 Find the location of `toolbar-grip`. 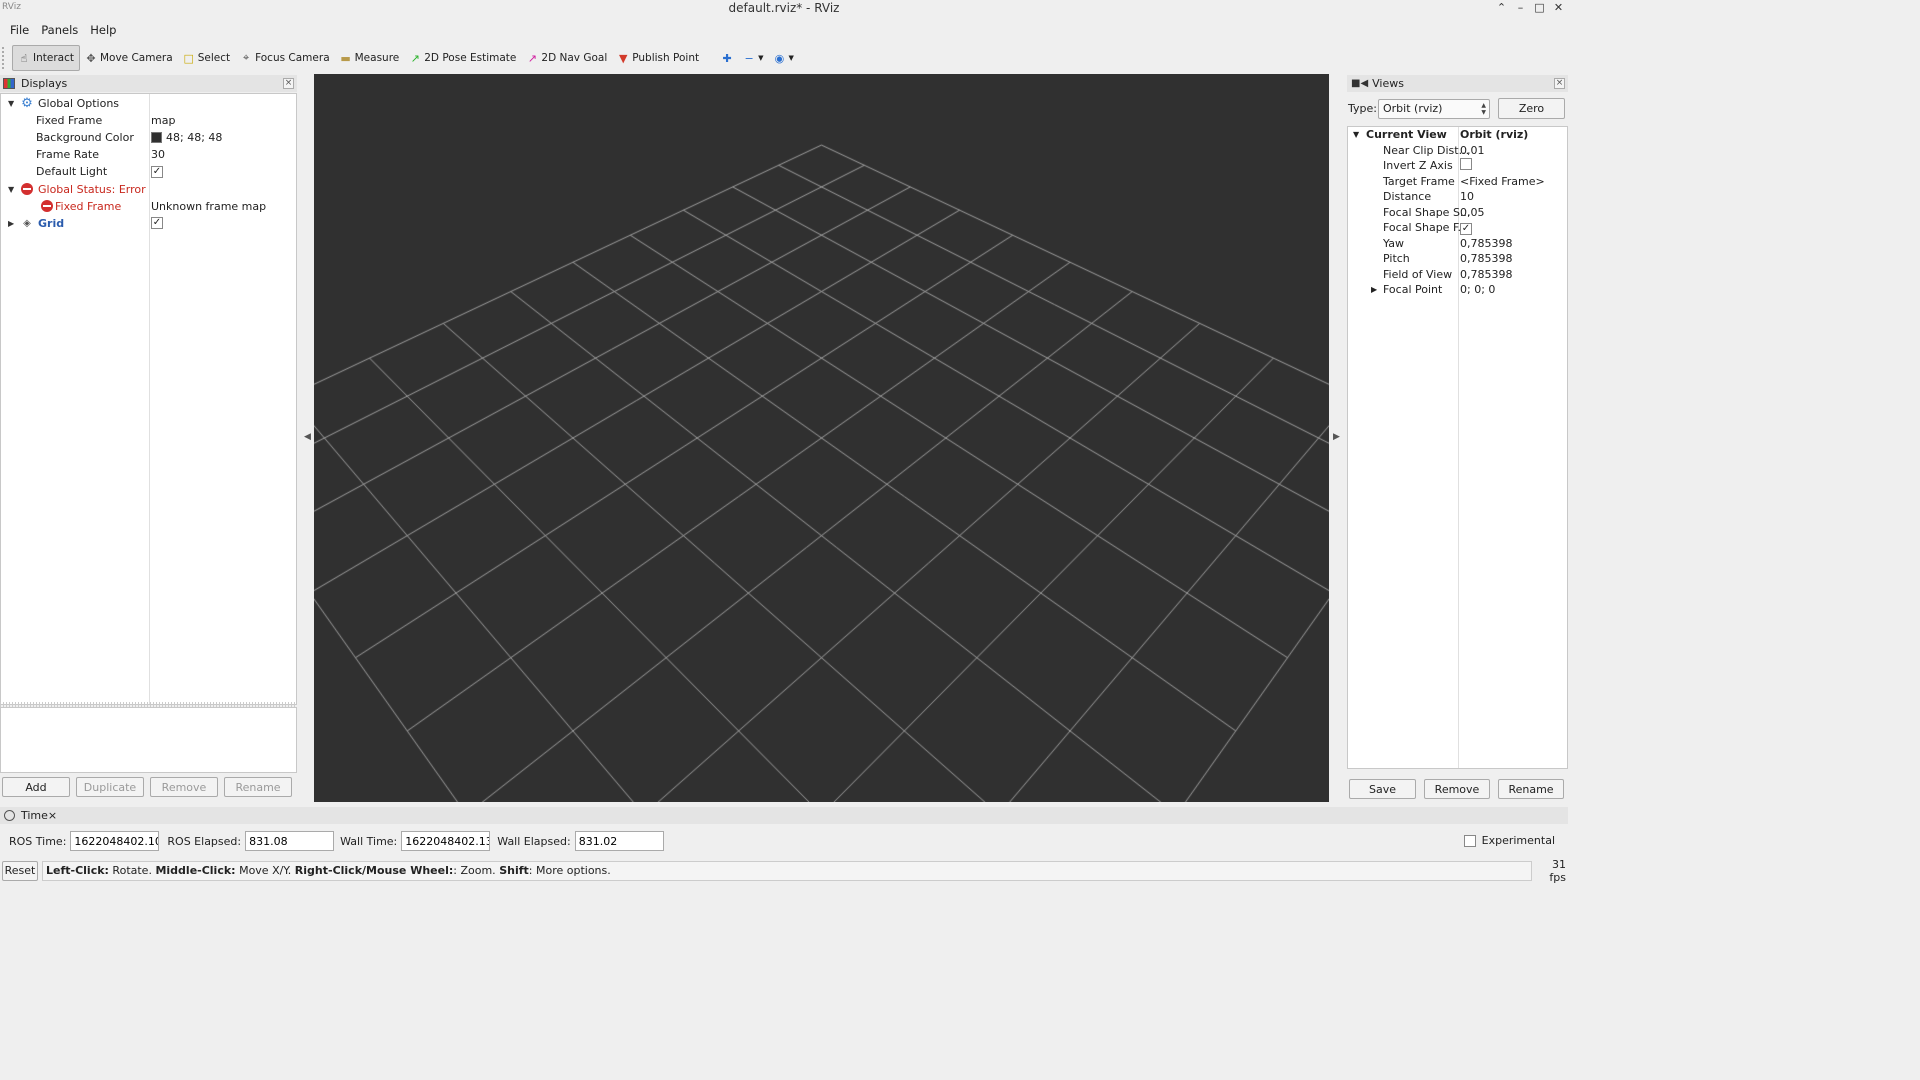

toolbar-grip is located at coordinates (4, 58).